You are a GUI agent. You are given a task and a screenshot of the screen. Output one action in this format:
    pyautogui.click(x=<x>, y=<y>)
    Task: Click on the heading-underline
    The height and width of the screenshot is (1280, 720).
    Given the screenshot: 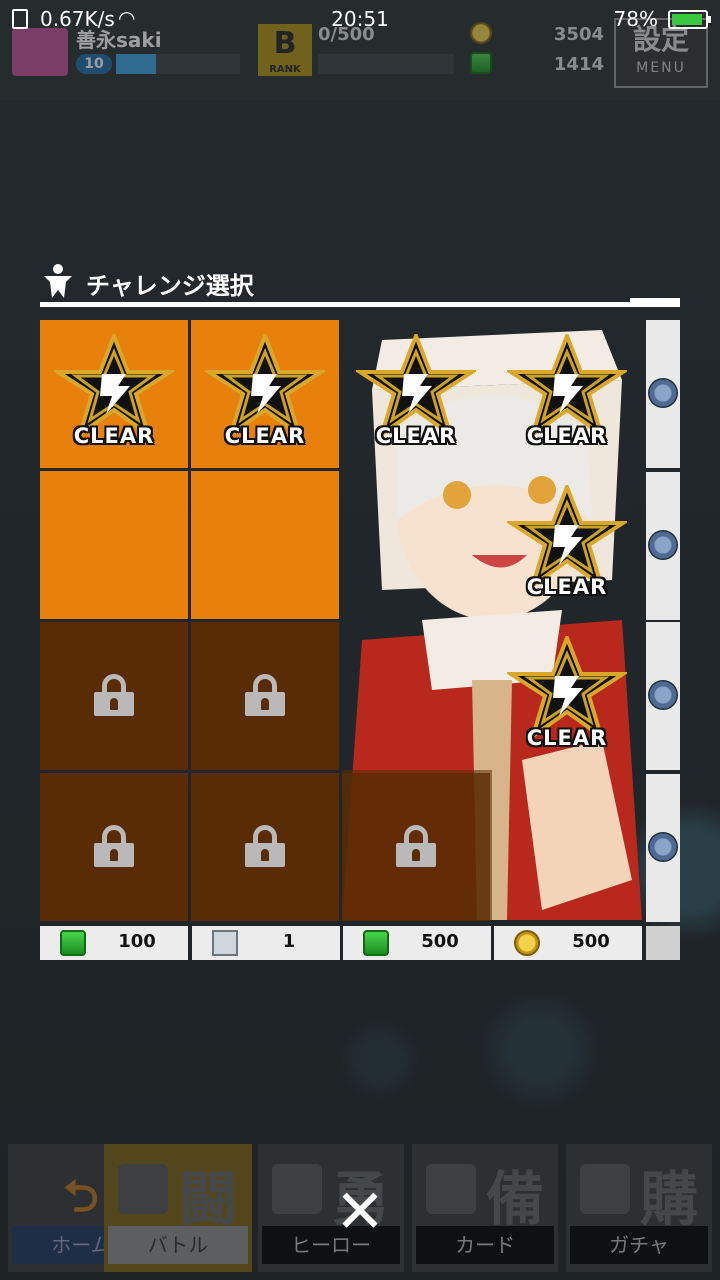 What is the action you would take?
    pyautogui.click(x=360, y=304)
    